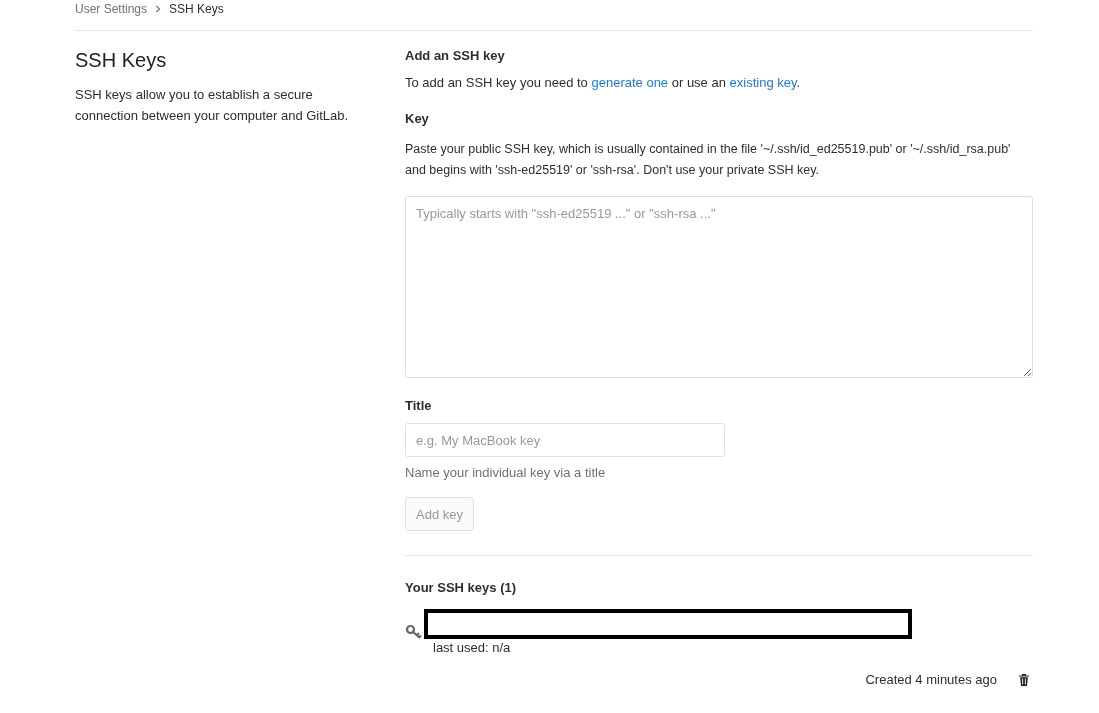  What do you see at coordinates (196, 9) in the screenshot?
I see `breadcrumb-link: SSH Keys` at bounding box center [196, 9].